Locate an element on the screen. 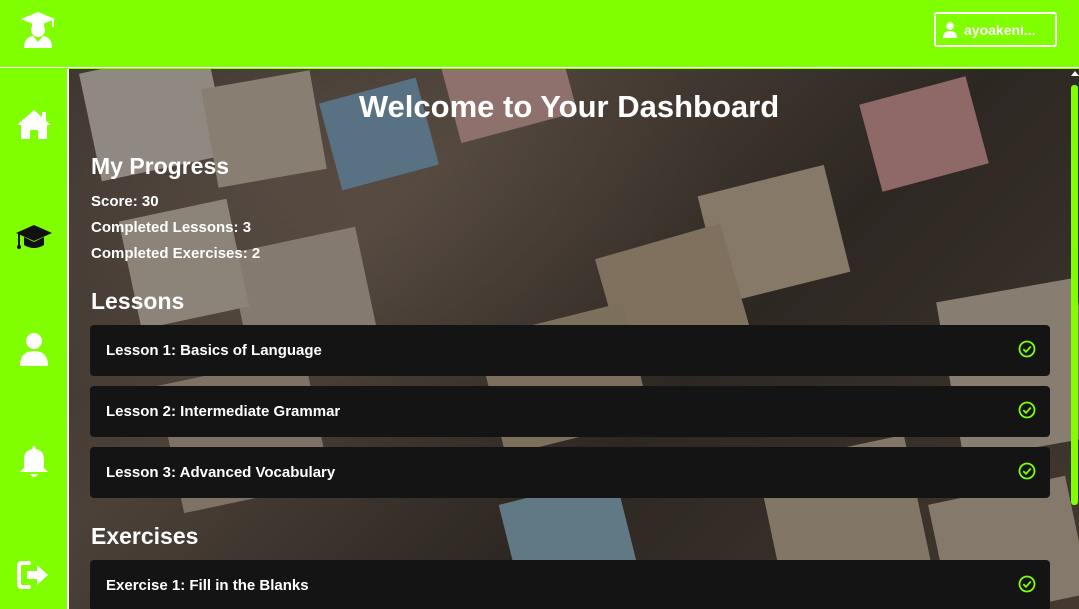 The image size is (1079, 609). sidebar-item-notifications is located at coordinates (33, 462).